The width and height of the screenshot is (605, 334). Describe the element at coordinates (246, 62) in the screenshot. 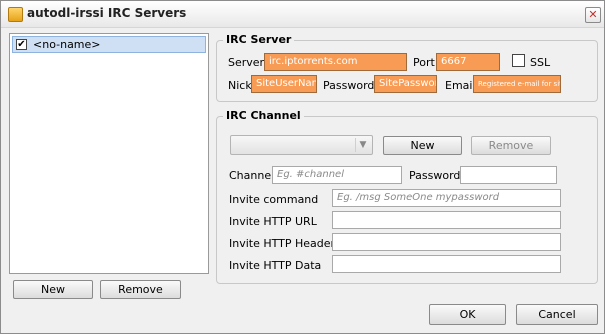

I see `server-label: Server` at that location.